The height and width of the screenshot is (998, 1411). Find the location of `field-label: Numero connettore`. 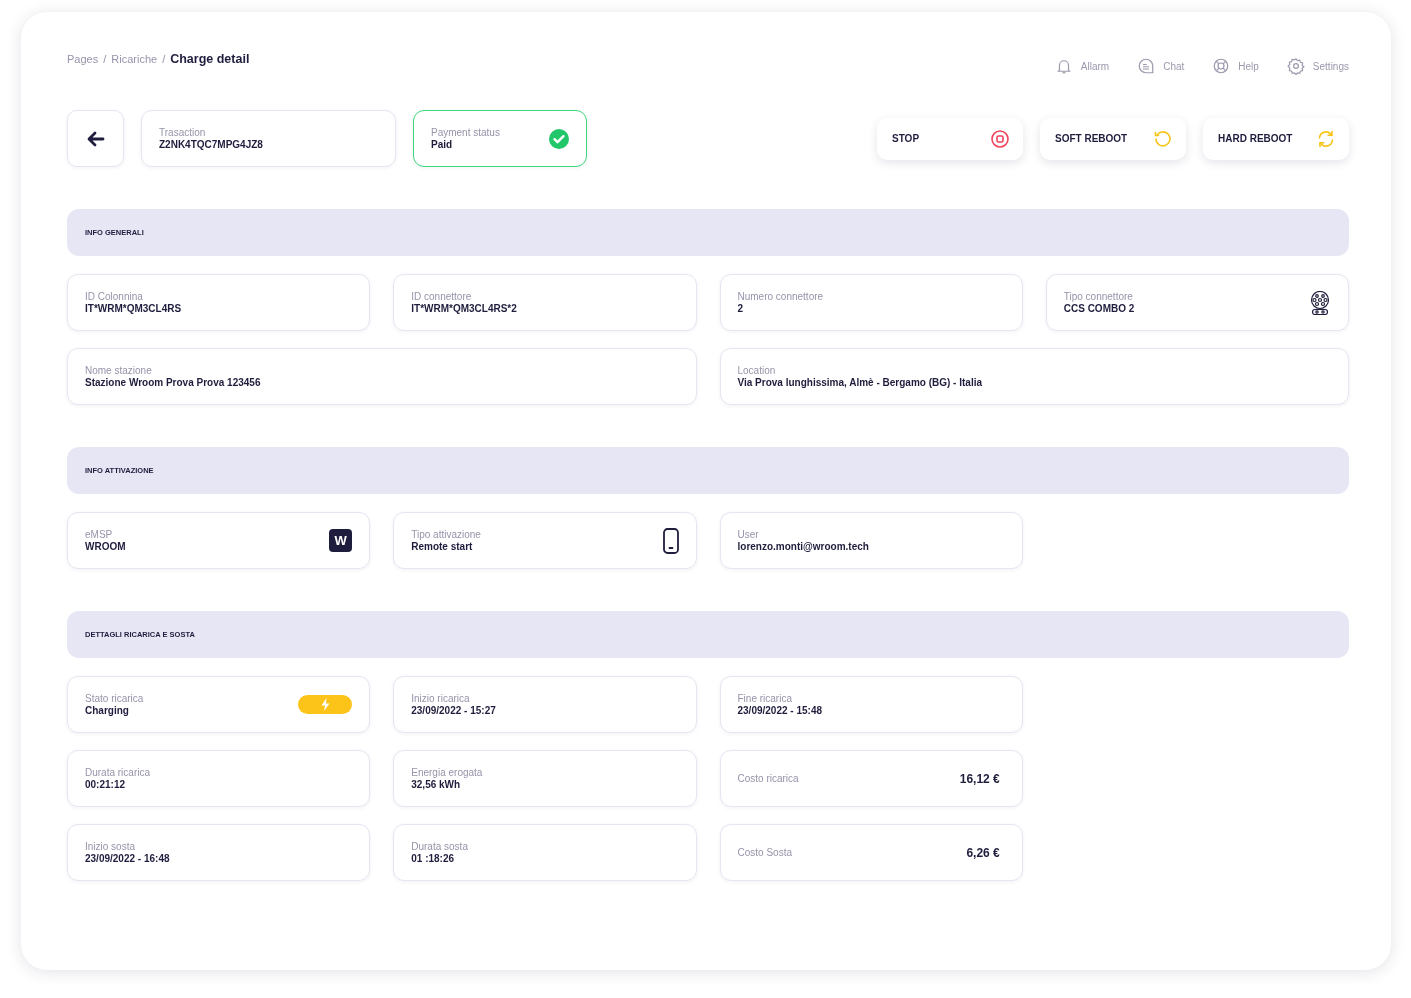

field-label: Numero connettore is located at coordinates (780, 296).